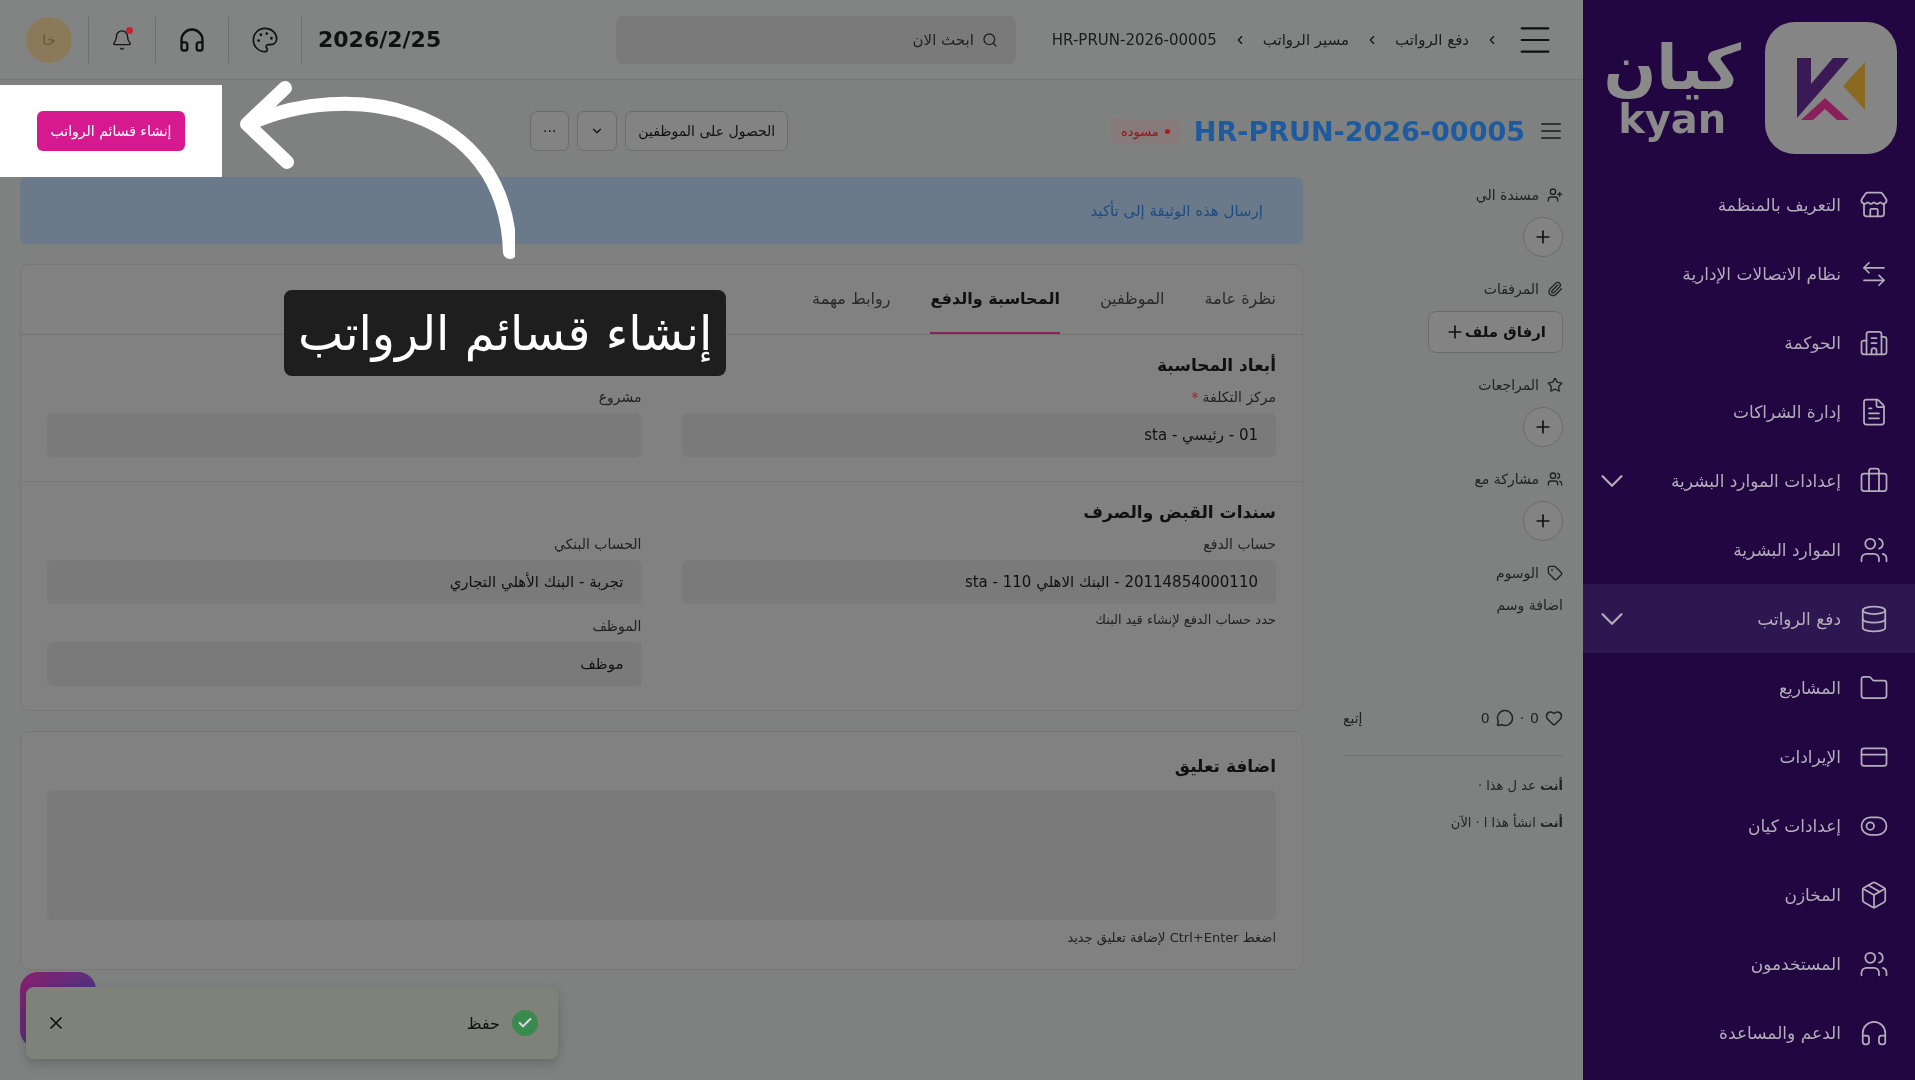 The height and width of the screenshot is (1080, 1915). I want to click on sidebar-item: دفع الرواتب, so click(1749, 618).